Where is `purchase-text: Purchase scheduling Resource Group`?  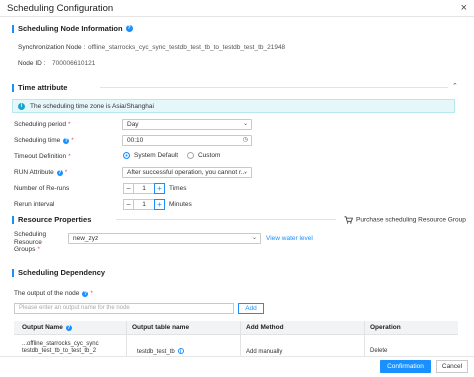 purchase-text: Purchase scheduling Resource Group is located at coordinates (411, 220).